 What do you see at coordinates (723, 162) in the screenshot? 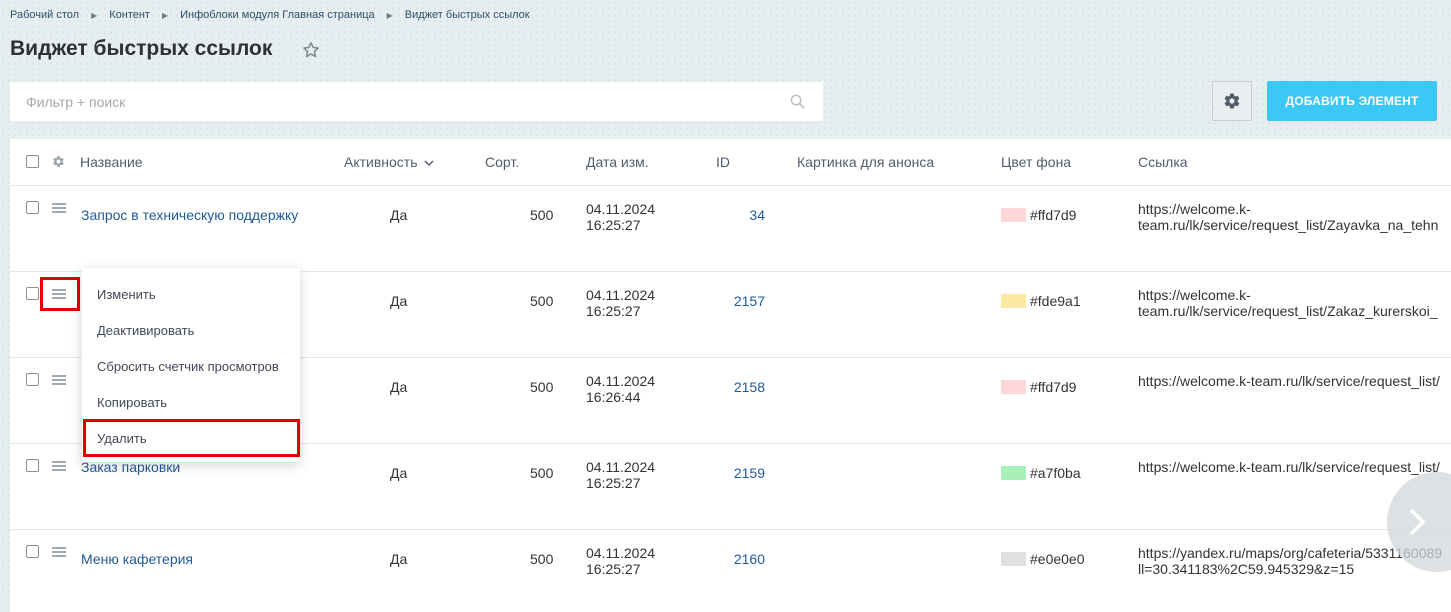
I see `column-header-id: ID` at bounding box center [723, 162].